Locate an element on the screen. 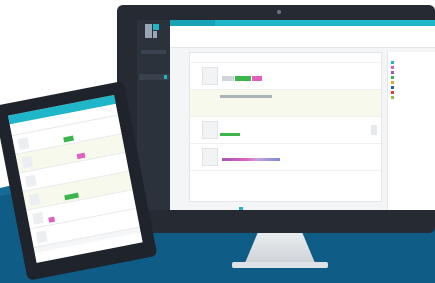 This screenshot has height=283, width=435. monitor-base is located at coordinates (280, 265).